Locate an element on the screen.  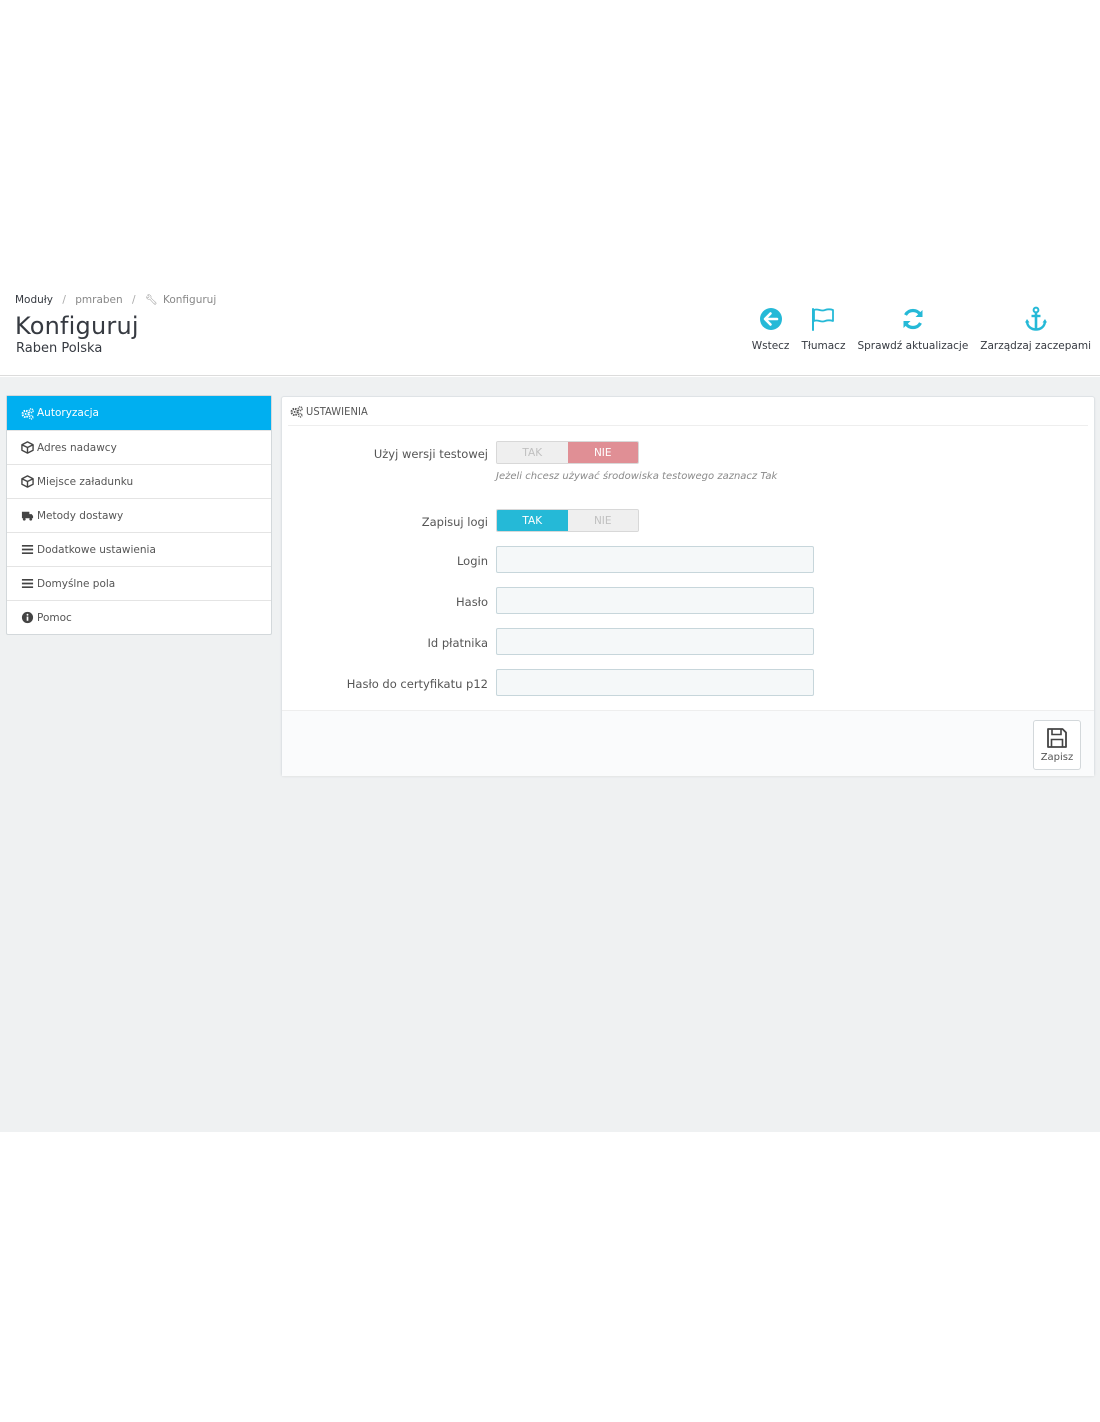
sidebar-item-label: Autoryzacja is located at coordinates (68, 413).